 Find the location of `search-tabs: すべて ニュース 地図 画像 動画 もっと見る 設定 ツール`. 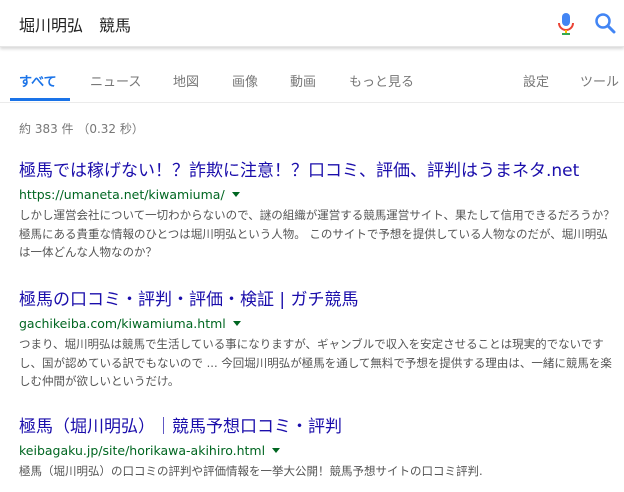

search-tabs: すべて ニュース 地図 画像 動画 もっと見る 設定 ツール is located at coordinates (312, 74).